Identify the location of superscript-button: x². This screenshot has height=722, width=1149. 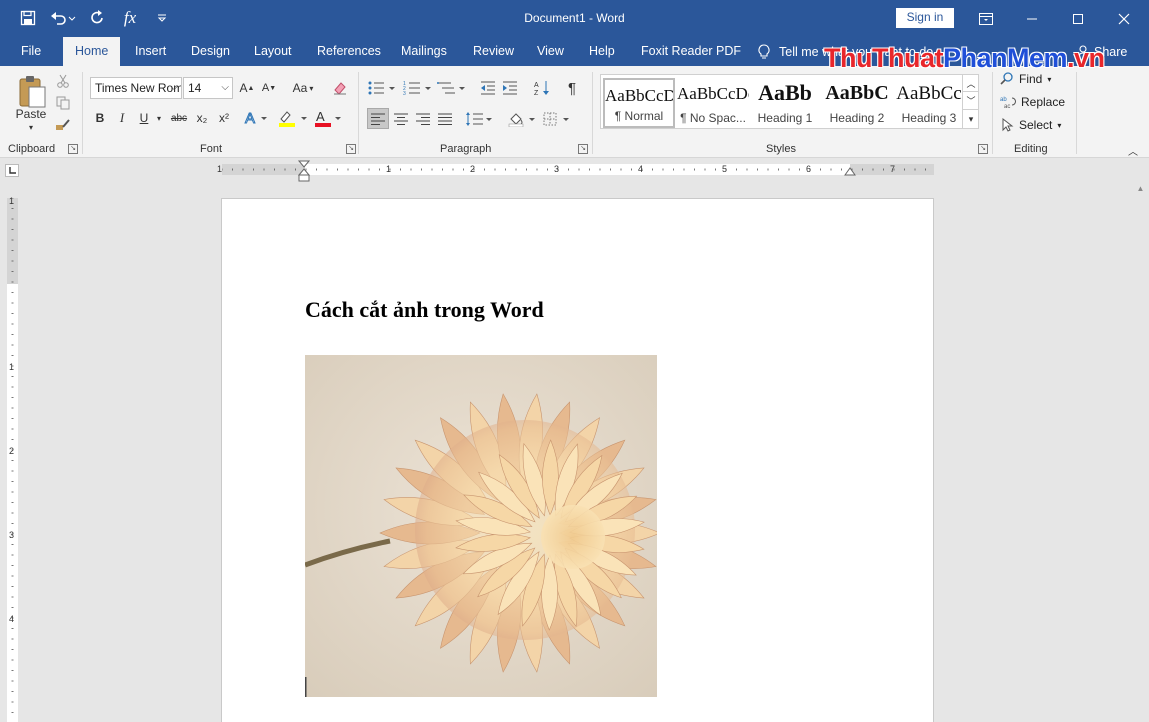
(224, 118).